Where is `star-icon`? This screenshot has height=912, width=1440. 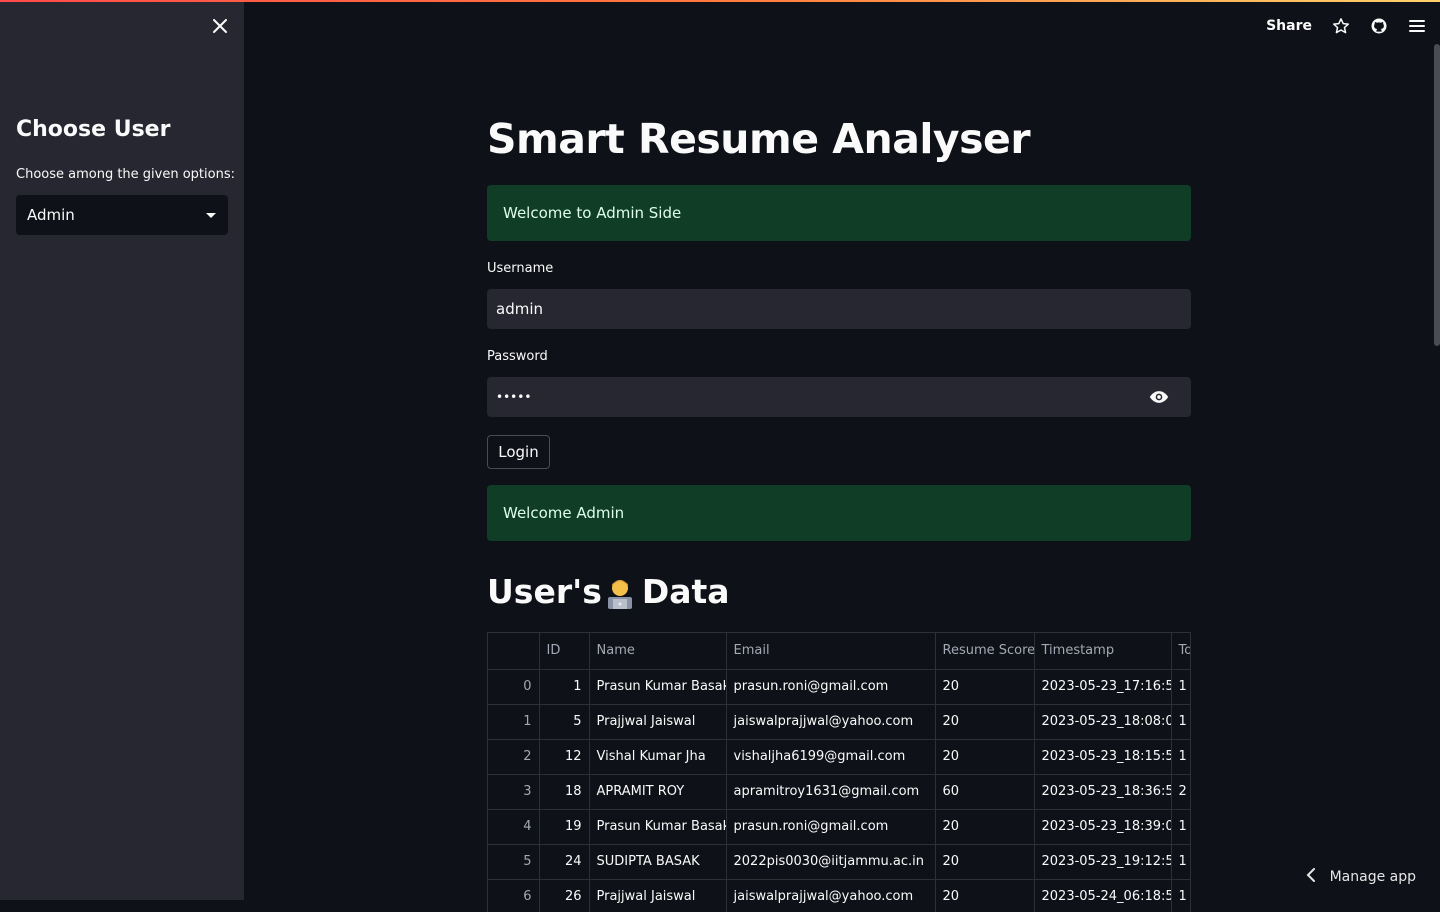
star-icon is located at coordinates (1341, 26).